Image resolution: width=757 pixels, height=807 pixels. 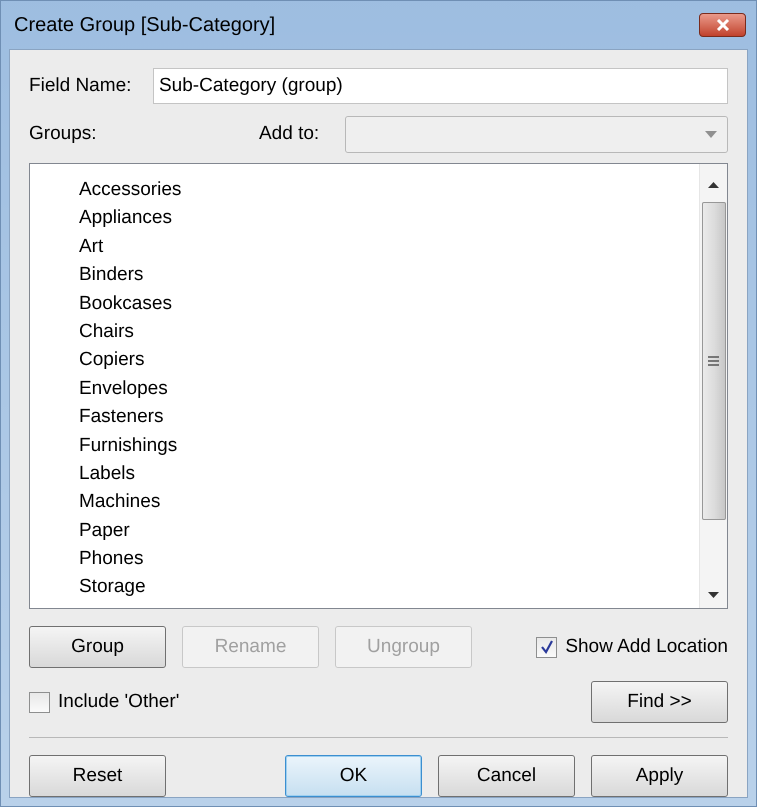 What do you see at coordinates (646, 646) in the screenshot?
I see `checkbox-label: Show Add Location` at bounding box center [646, 646].